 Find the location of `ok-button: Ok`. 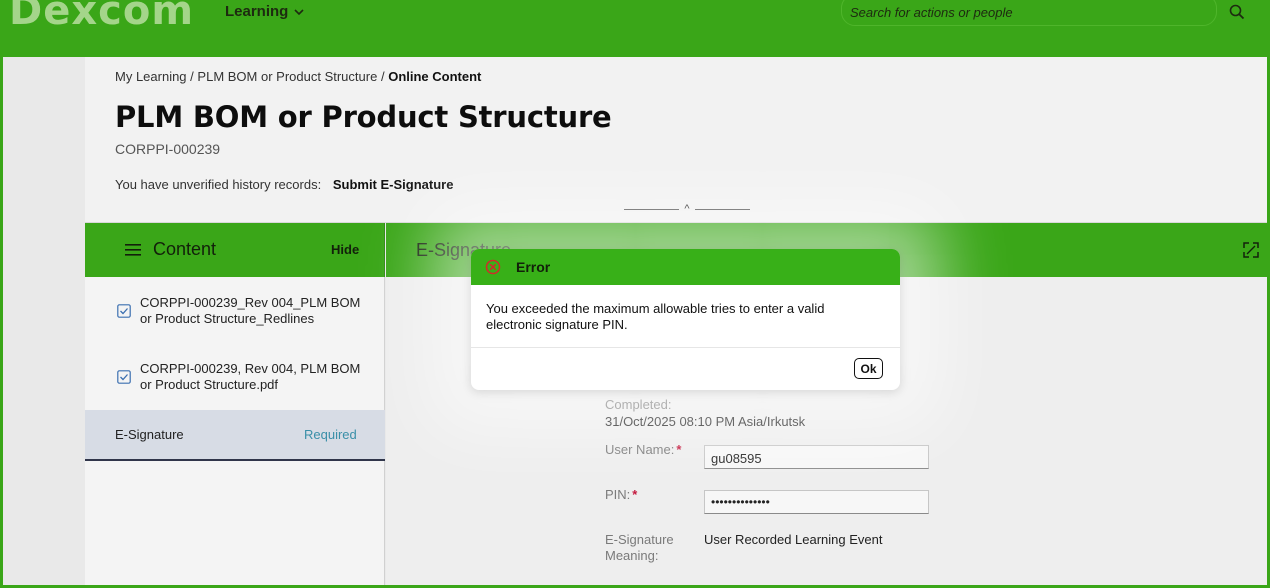

ok-button: Ok is located at coordinates (868, 368).